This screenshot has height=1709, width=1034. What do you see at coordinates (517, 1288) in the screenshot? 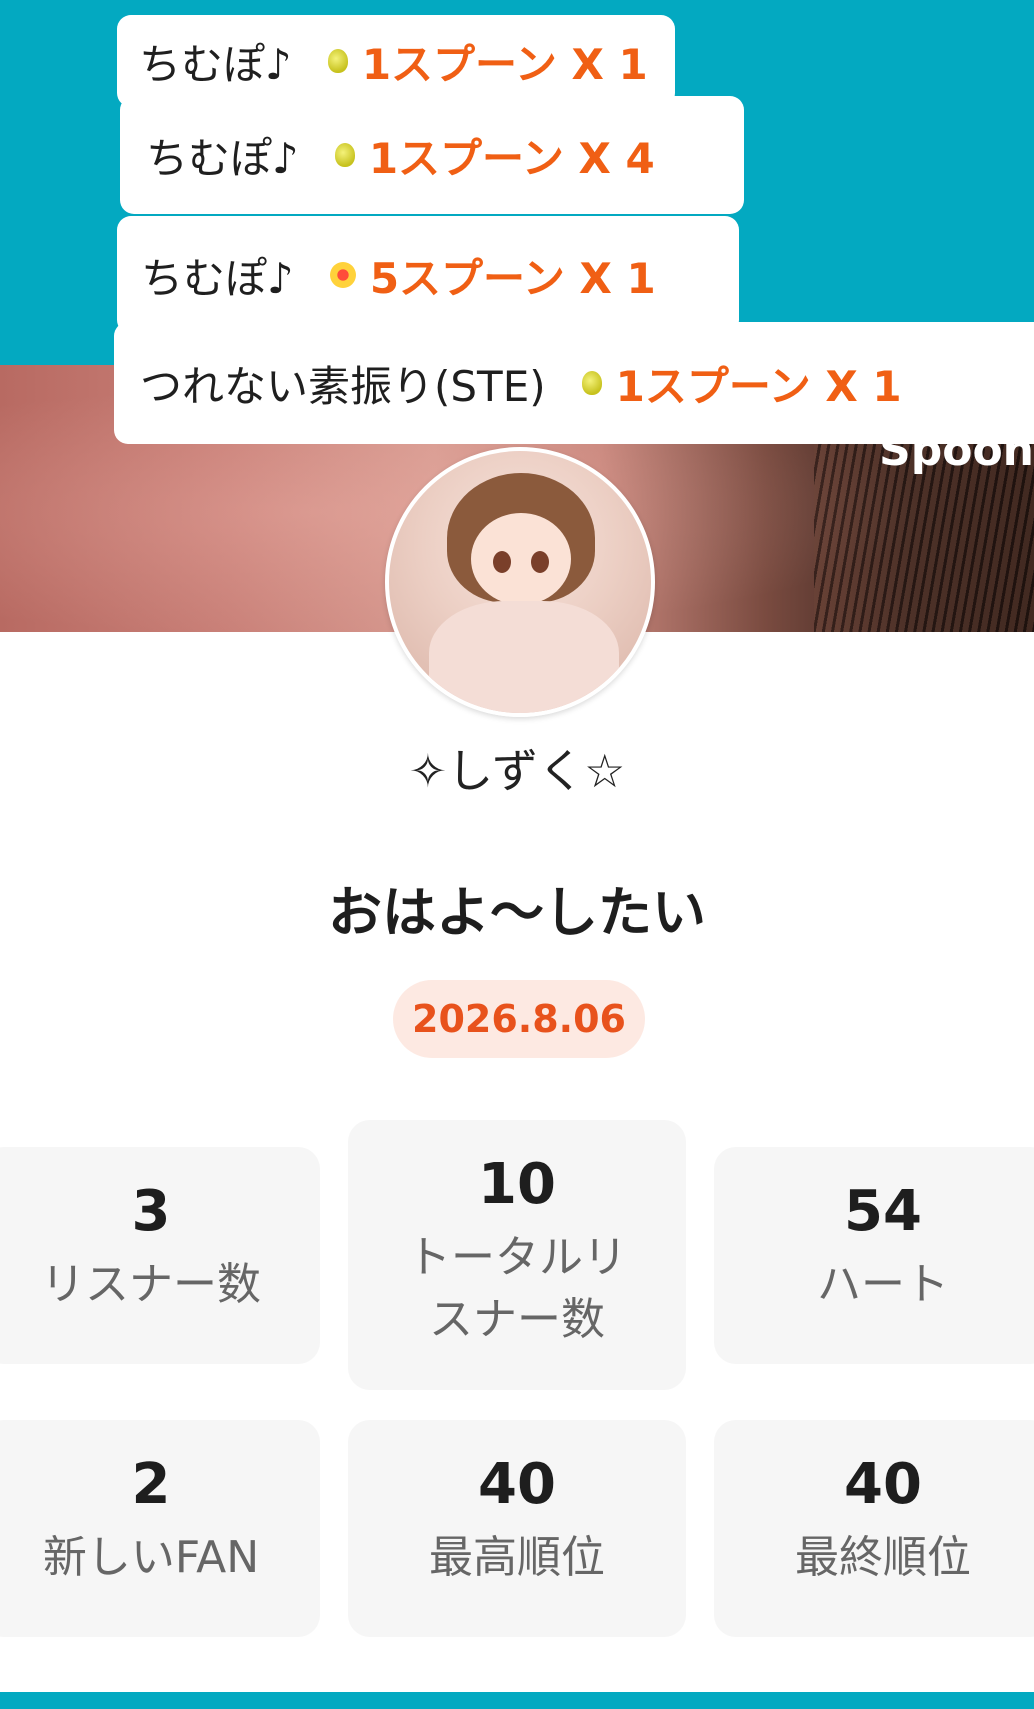
I see `stat-label: トータルリスナー数` at bounding box center [517, 1288].